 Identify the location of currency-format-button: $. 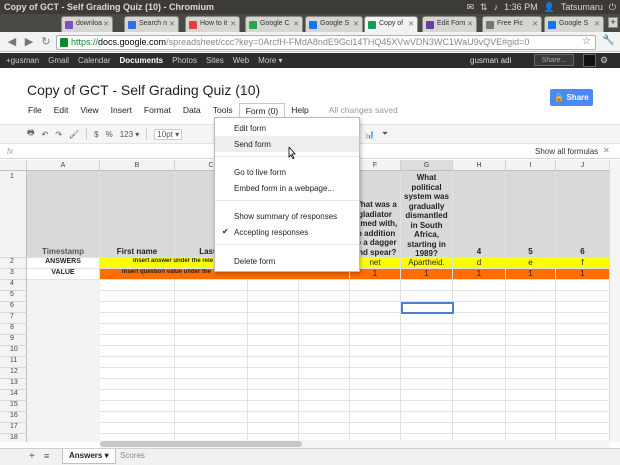
(96, 134).